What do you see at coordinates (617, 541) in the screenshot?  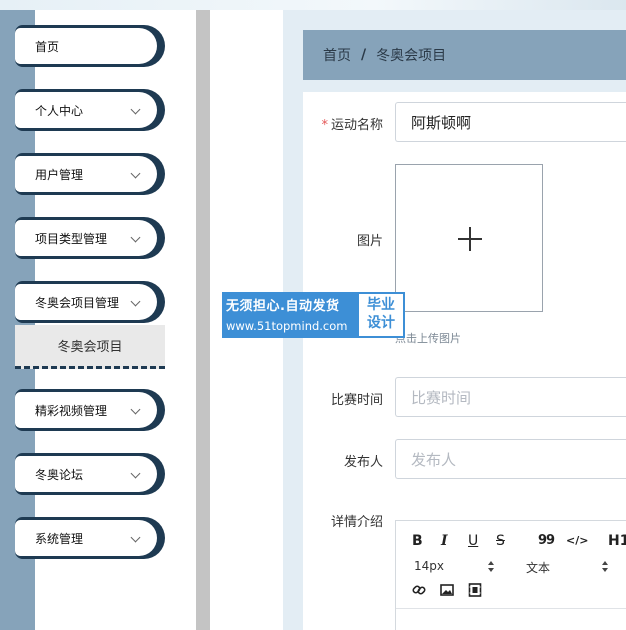 I see `heading-button: H1` at bounding box center [617, 541].